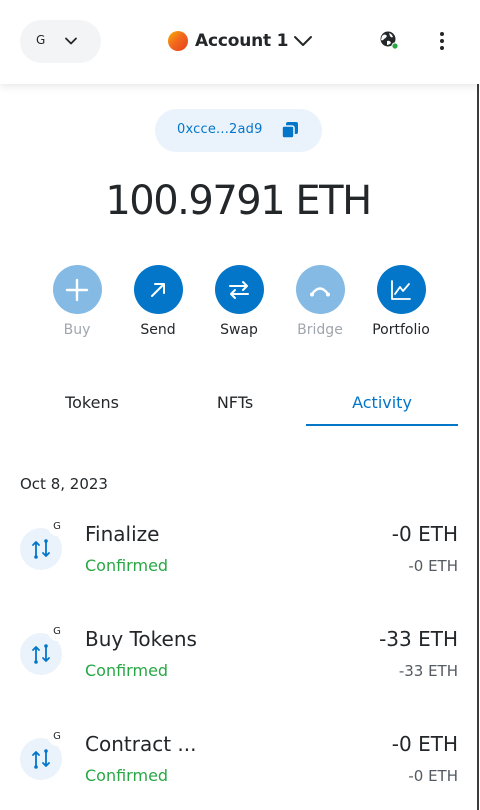  I want to click on account-name: Account 1, so click(242, 41).